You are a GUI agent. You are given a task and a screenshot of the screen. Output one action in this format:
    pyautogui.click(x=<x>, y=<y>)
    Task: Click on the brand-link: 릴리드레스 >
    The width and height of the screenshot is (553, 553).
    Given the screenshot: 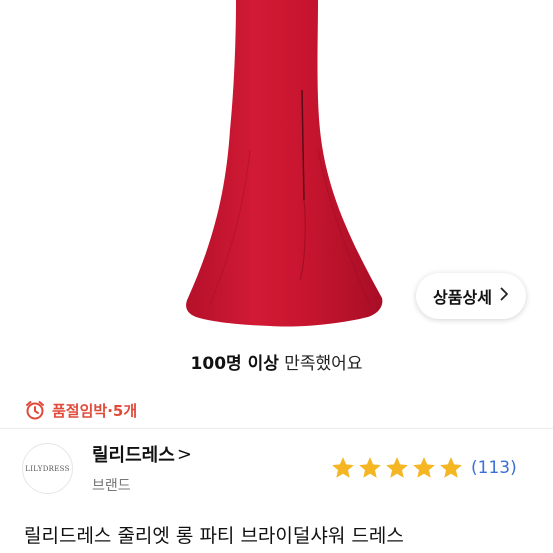 What is the action you would take?
    pyautogui.click(x=142, y=454)
    